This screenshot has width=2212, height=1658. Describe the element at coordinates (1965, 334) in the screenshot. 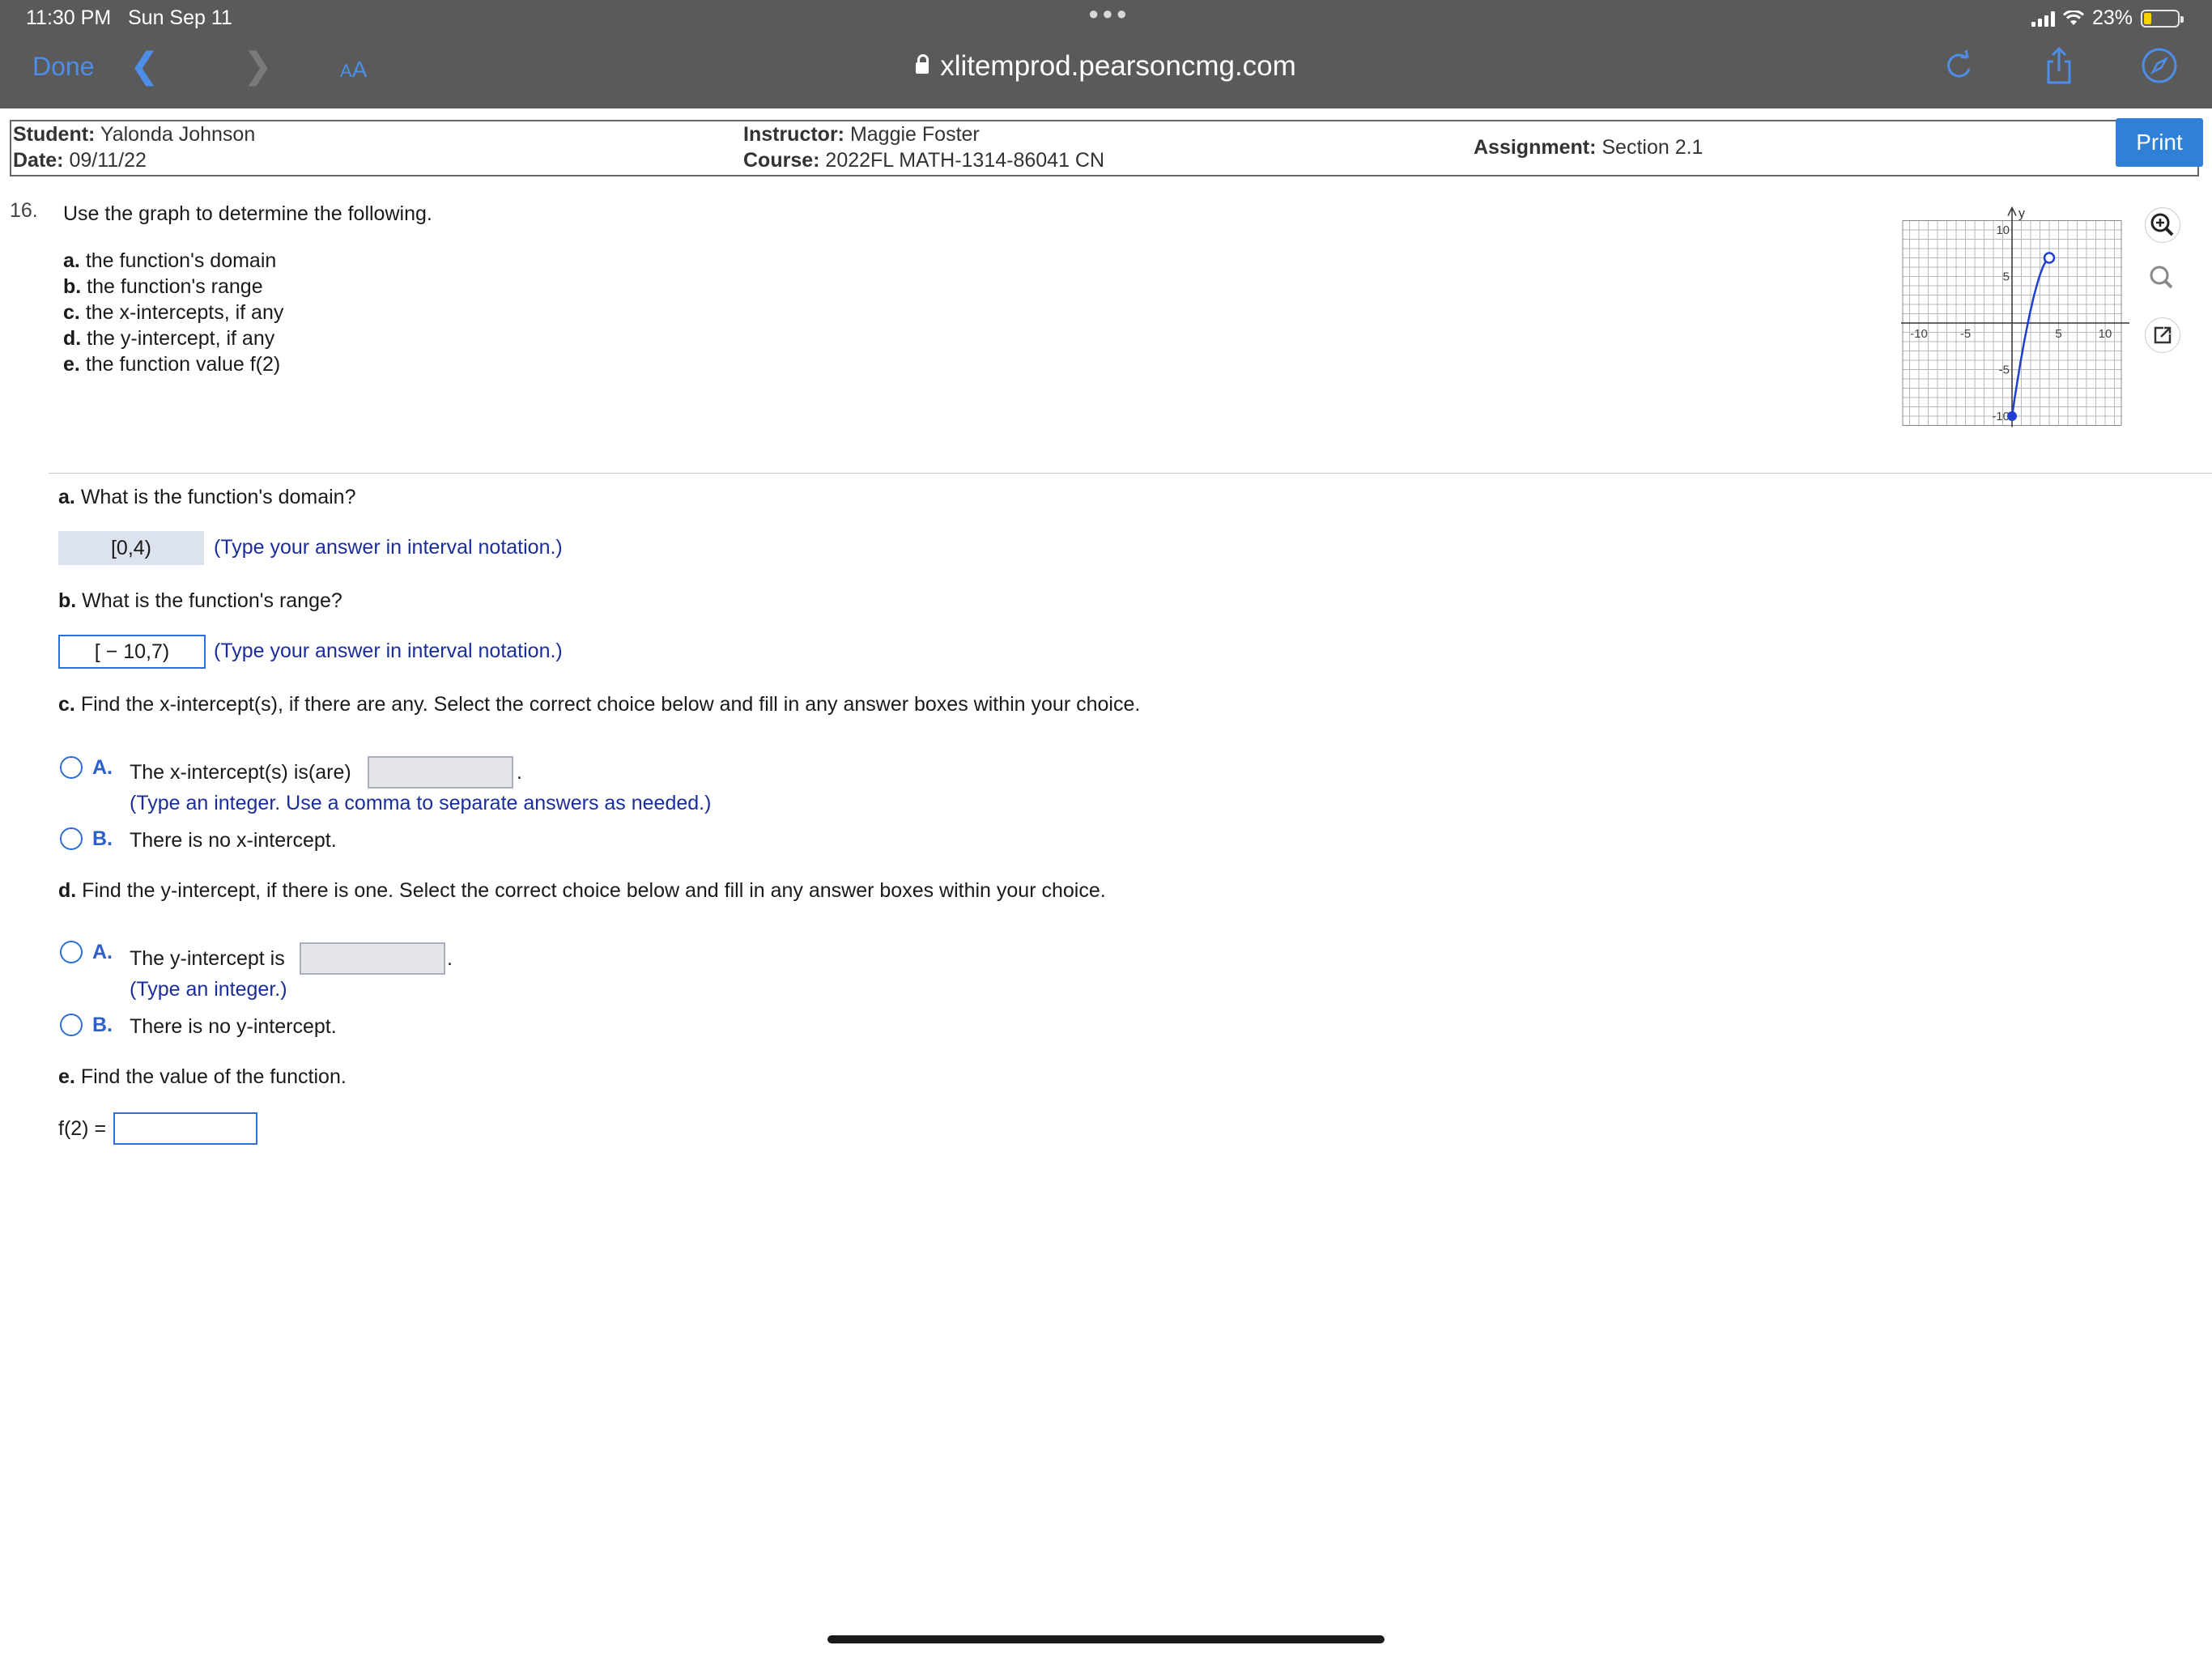

I see `x-tick-label: -5` at that location.